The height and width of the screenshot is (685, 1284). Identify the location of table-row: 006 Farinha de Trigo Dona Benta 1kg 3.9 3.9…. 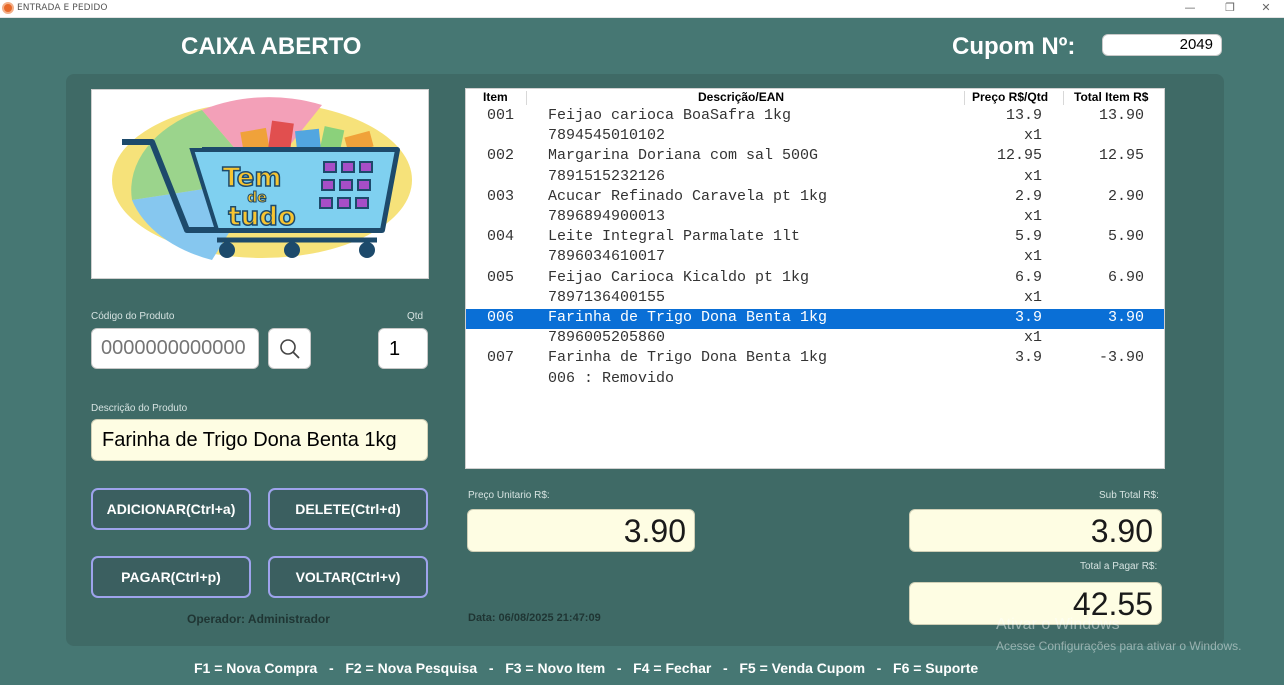
(815, 319).